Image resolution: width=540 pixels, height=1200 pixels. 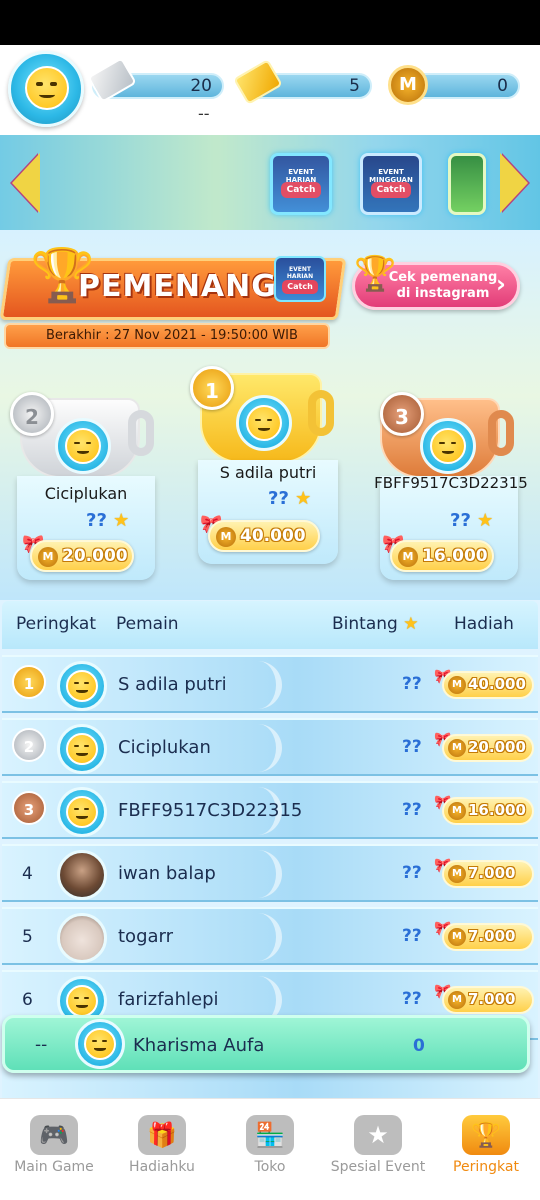 I want to click on table-row: 5 togarr ?? 🎀 M 7.000, so click(x=270, y=936).